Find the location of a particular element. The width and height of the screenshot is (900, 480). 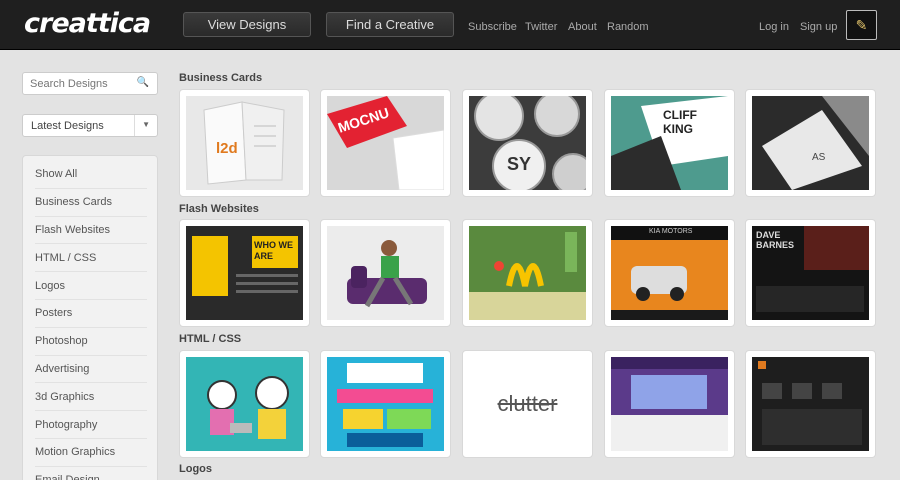

design-thumbnail: MOCNU is located at coordinates (385, 143).